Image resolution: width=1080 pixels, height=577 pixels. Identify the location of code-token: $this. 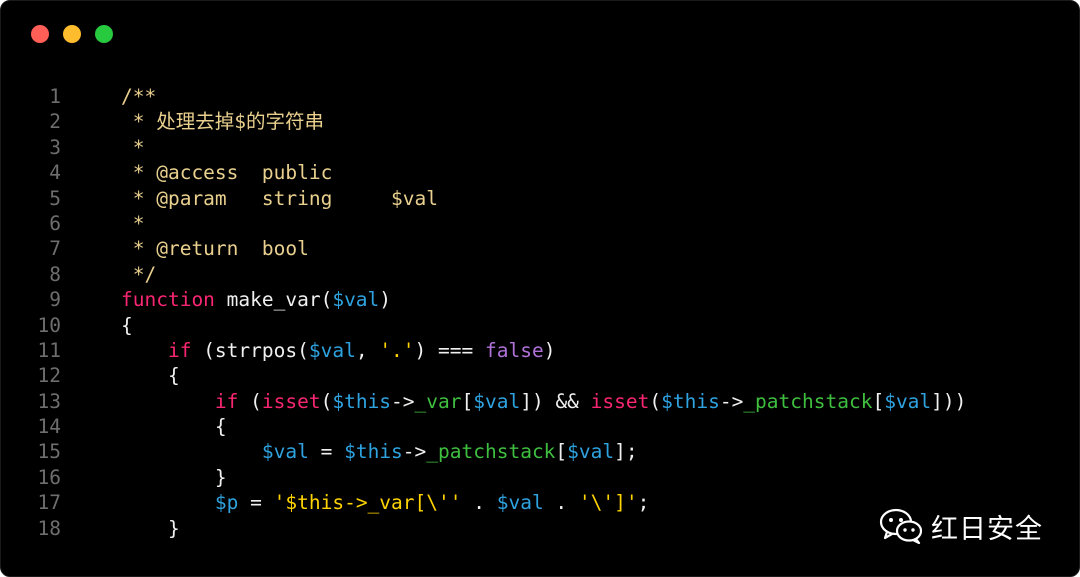
(373, 452).